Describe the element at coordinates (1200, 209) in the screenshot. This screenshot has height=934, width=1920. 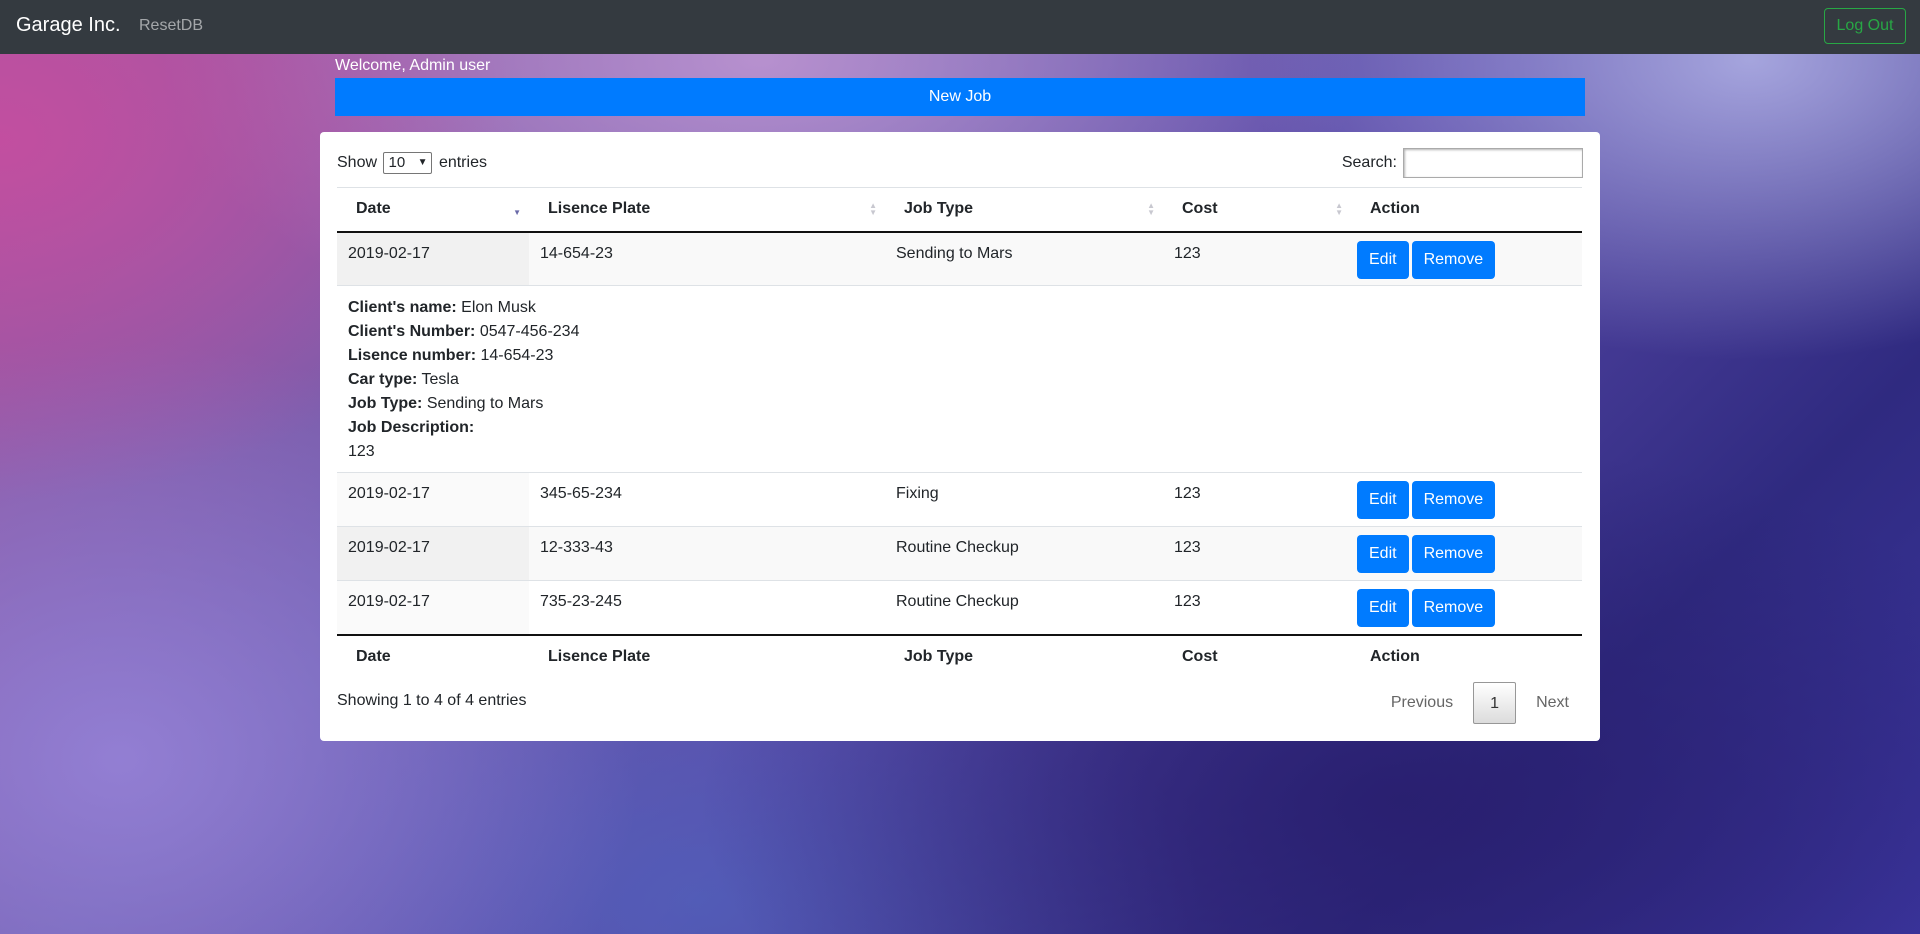
I see `column-header-label: Cost` at that location.